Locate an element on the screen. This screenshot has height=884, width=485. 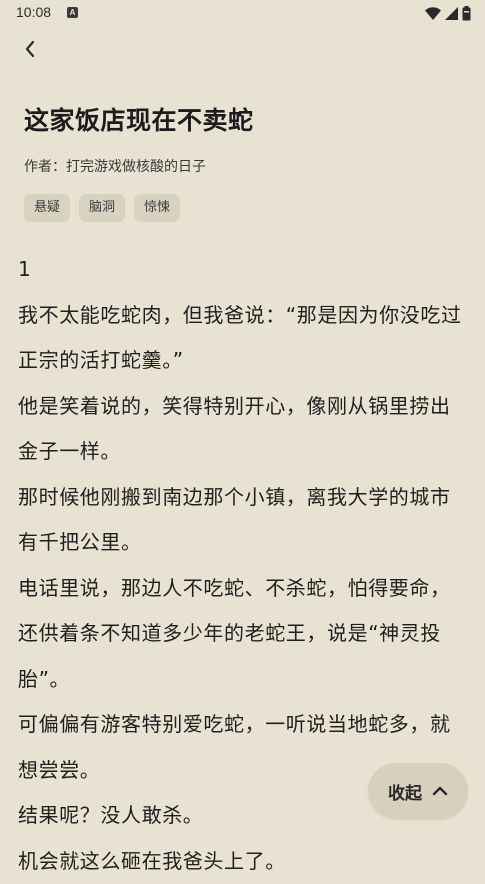
tag-list: 悬疑 脑洞 惊悚 is located at coordinates (102, 208).